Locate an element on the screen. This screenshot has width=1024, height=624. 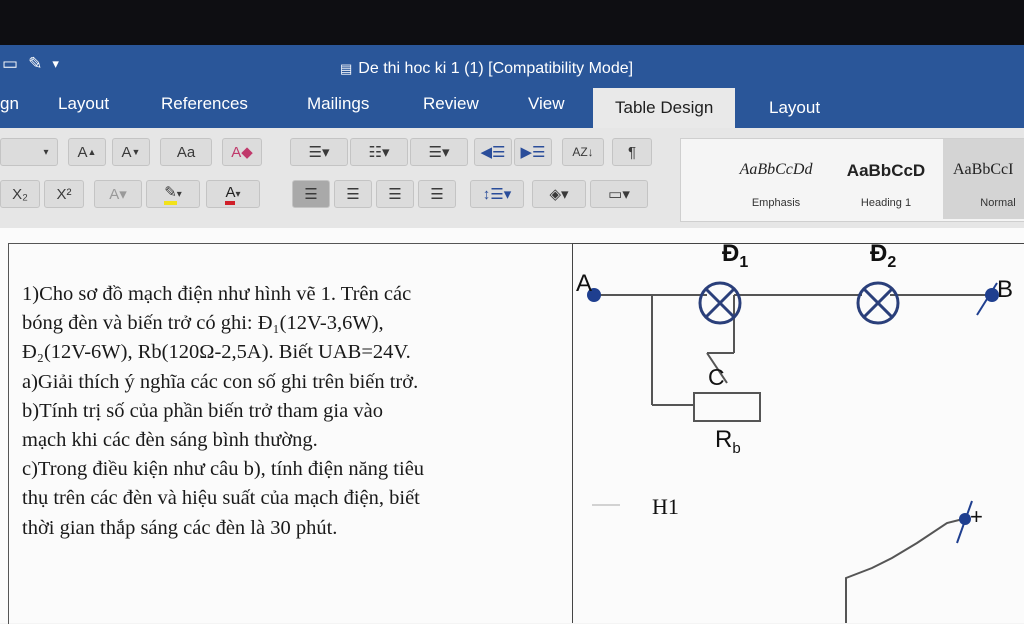
align-right-icon: ☰ is located at coordinates (395, 194).